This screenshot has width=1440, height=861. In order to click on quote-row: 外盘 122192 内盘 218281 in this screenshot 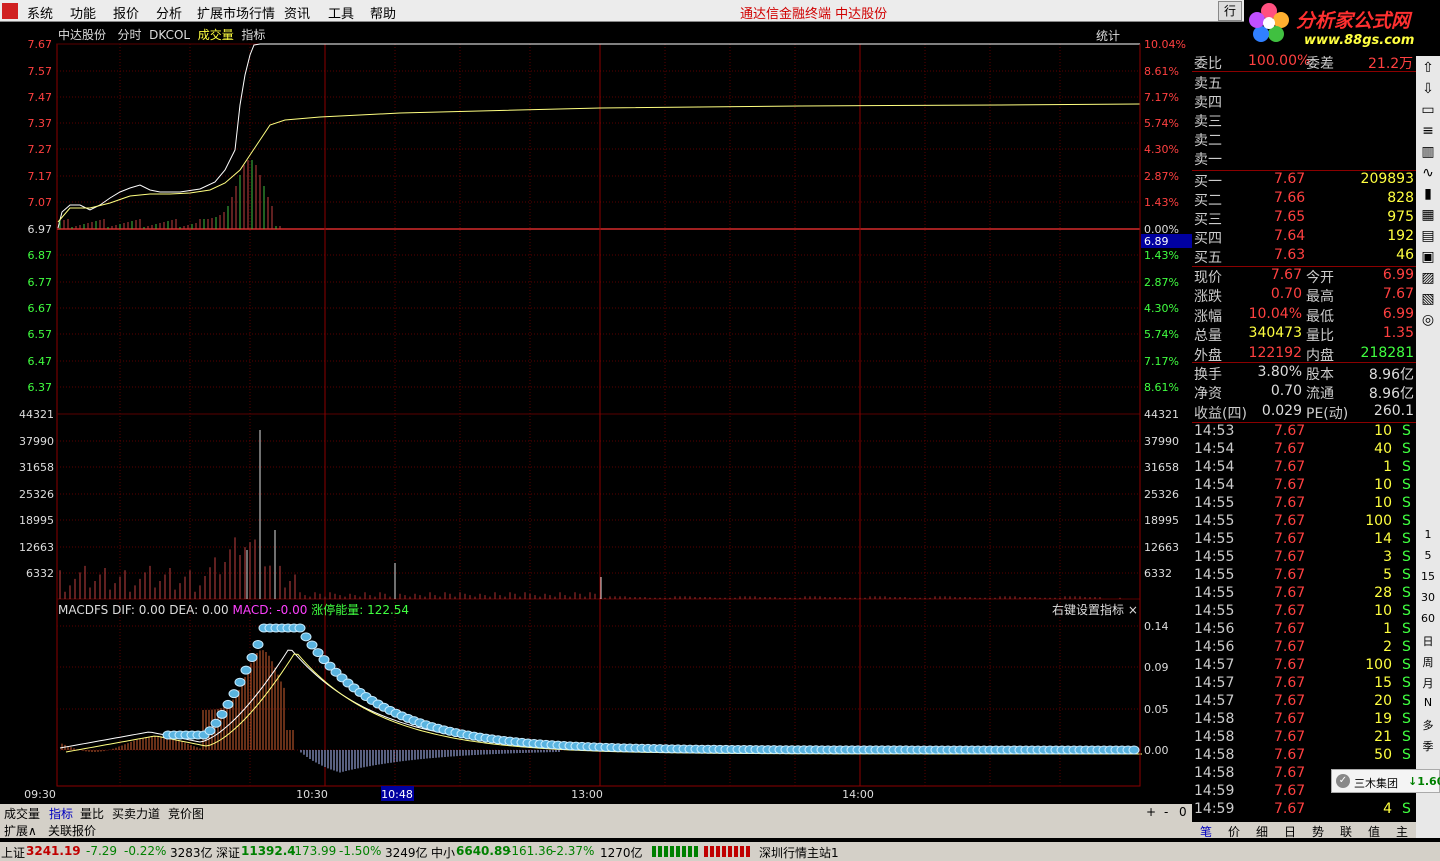, I will do `click(1304, 354)`.